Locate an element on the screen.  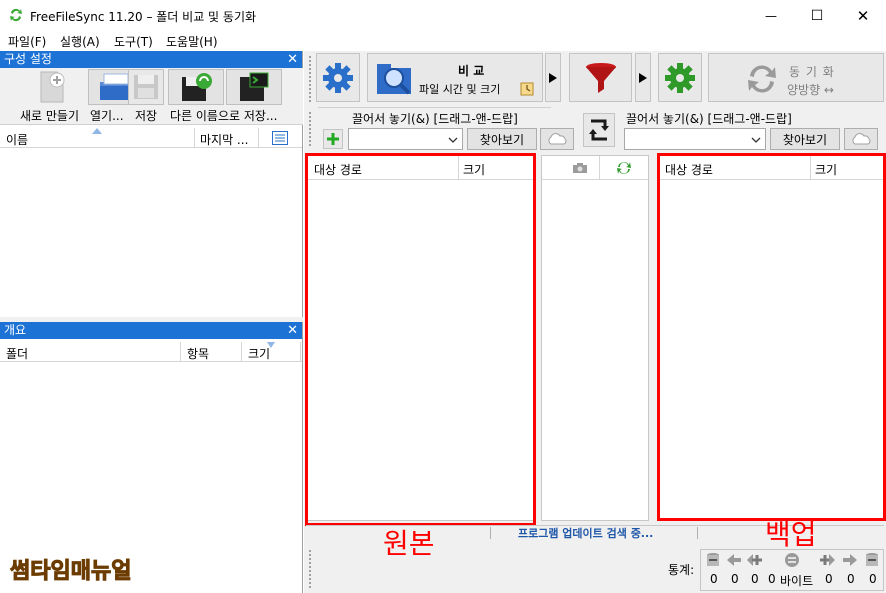
left-browse-button: 찾아보기 is located at coordinates (502, 139).